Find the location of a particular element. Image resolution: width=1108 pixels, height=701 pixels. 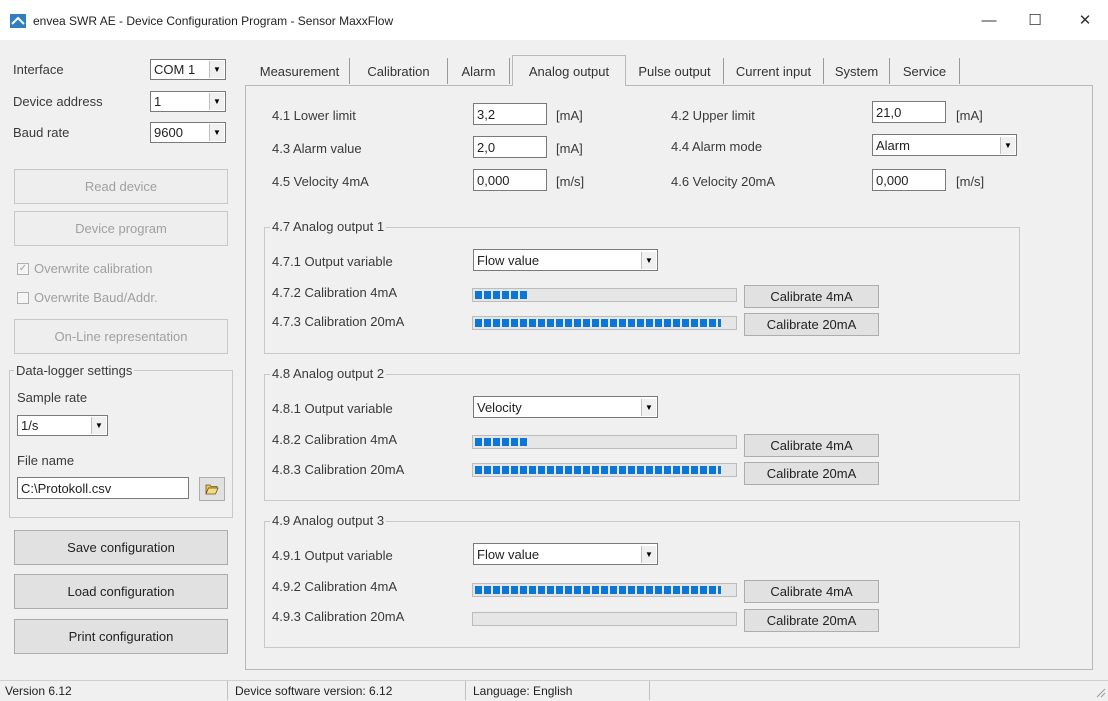

output-variable-select: Velocity ▼ is located at coordinates (565, 407).